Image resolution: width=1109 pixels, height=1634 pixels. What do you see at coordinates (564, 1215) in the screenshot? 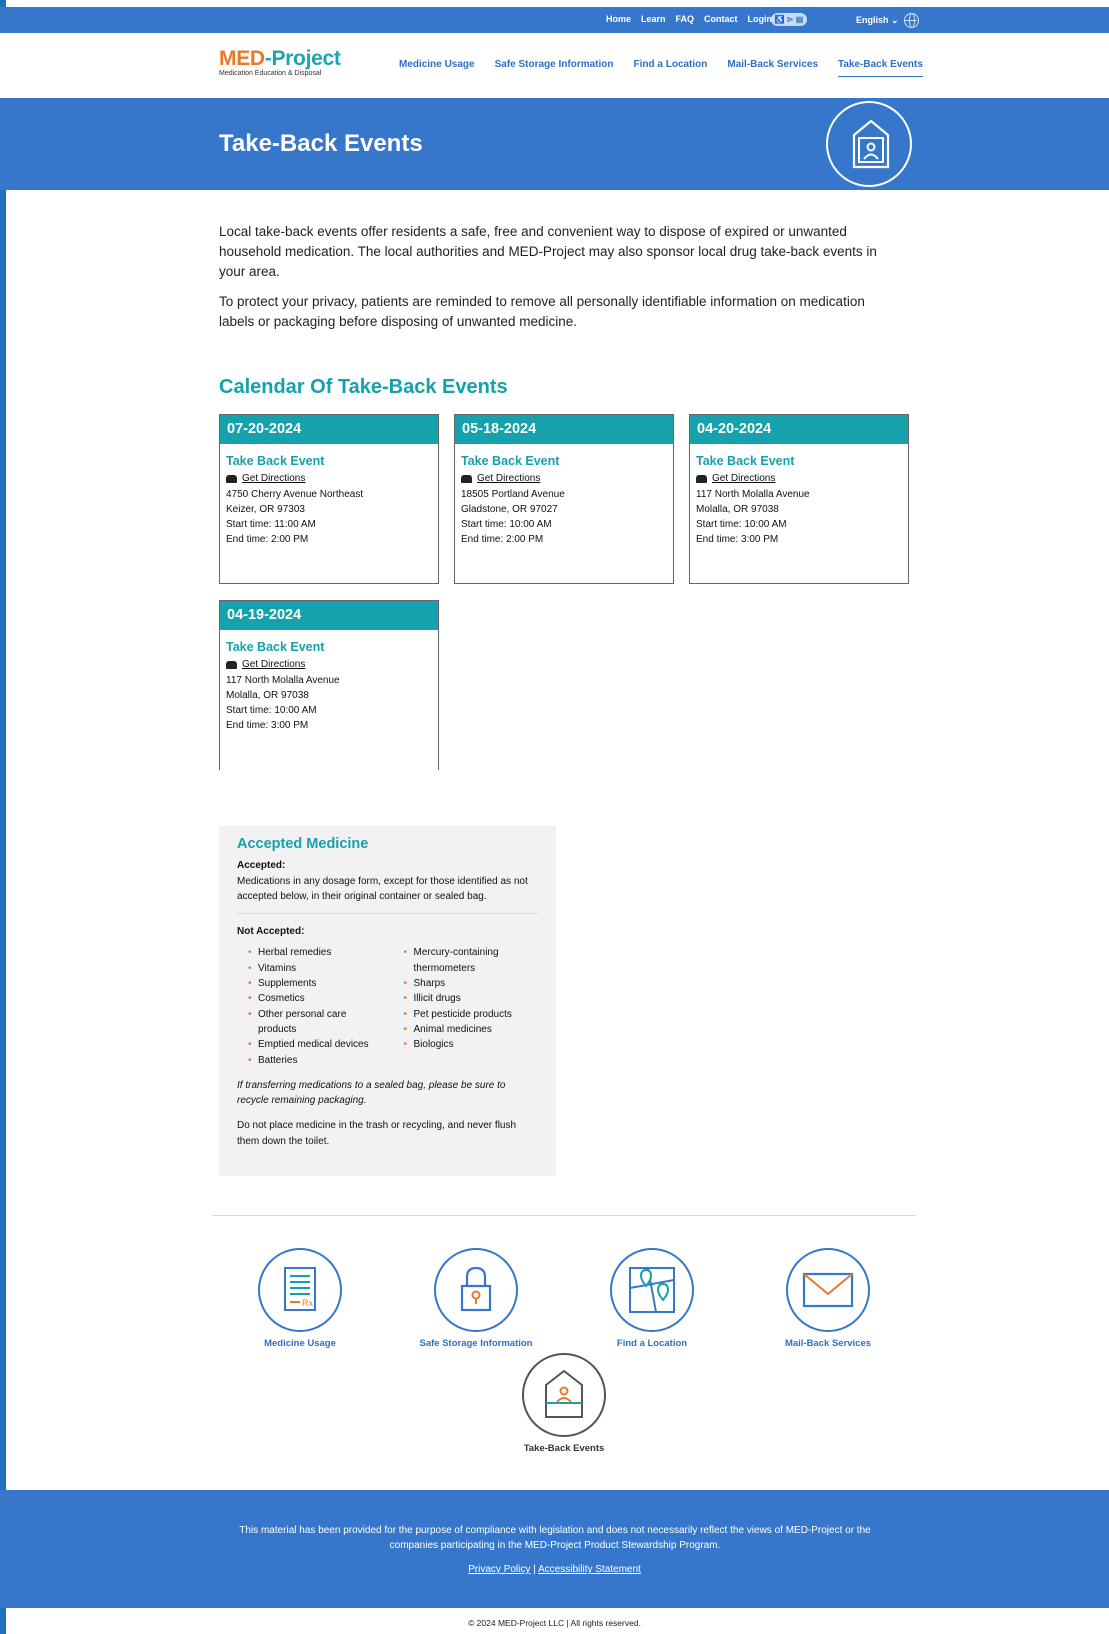
I see `section-divider` at bounding box center [564, 1215].